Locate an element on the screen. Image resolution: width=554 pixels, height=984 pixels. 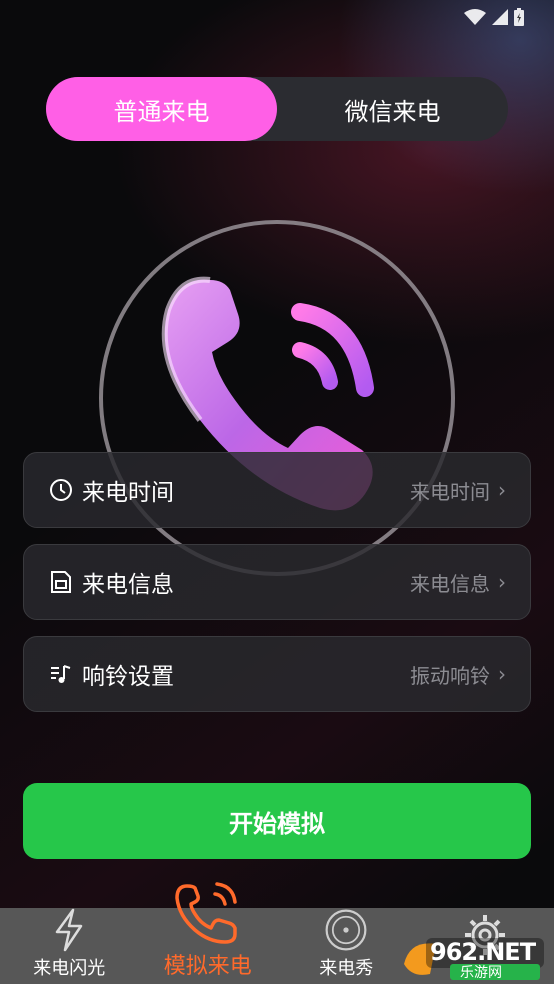
nav-item-simulated-call: 模拟来电 is located at coordinates (208, 933).